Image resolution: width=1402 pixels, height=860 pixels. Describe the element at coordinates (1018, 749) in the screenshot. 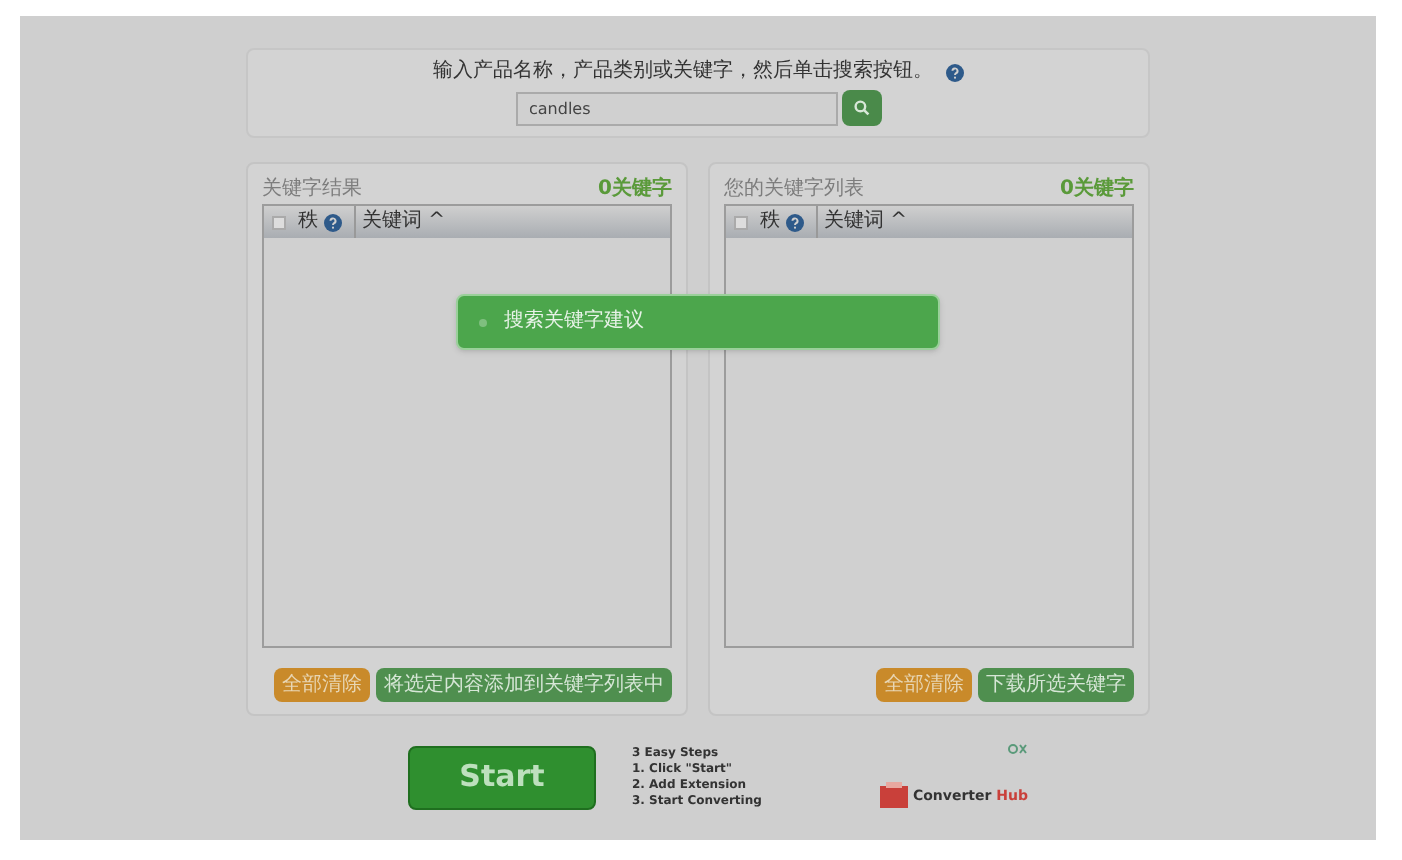

I see `ad-choices-icon` at that location.